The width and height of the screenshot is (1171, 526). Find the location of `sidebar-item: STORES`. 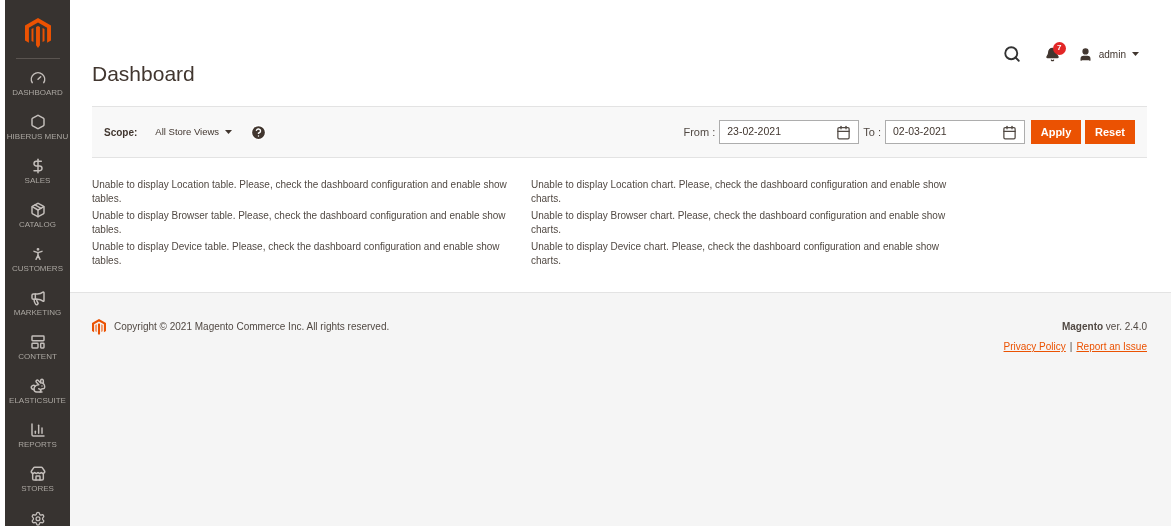

sidebar-item: STORES is located at coordinates (37, 486).